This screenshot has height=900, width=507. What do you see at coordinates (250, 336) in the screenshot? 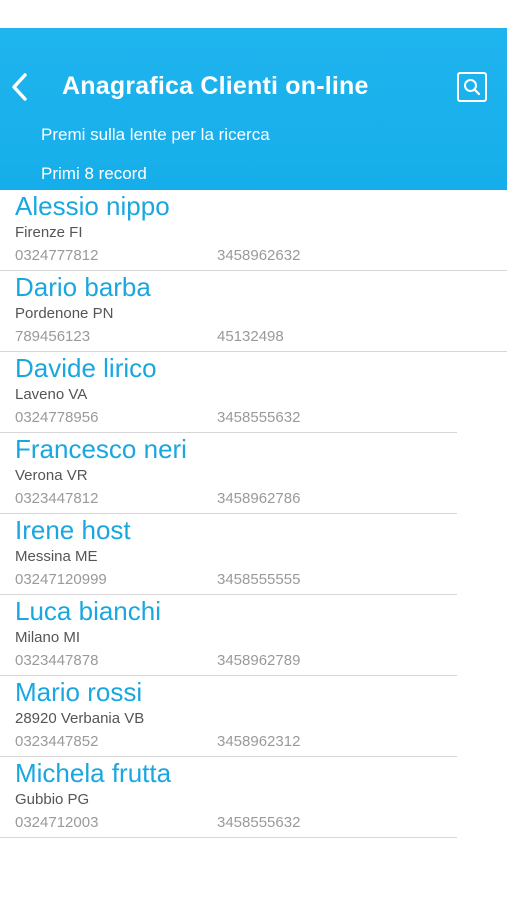
I see `client-mobile: 45132498` at bounding box center [250, 336].